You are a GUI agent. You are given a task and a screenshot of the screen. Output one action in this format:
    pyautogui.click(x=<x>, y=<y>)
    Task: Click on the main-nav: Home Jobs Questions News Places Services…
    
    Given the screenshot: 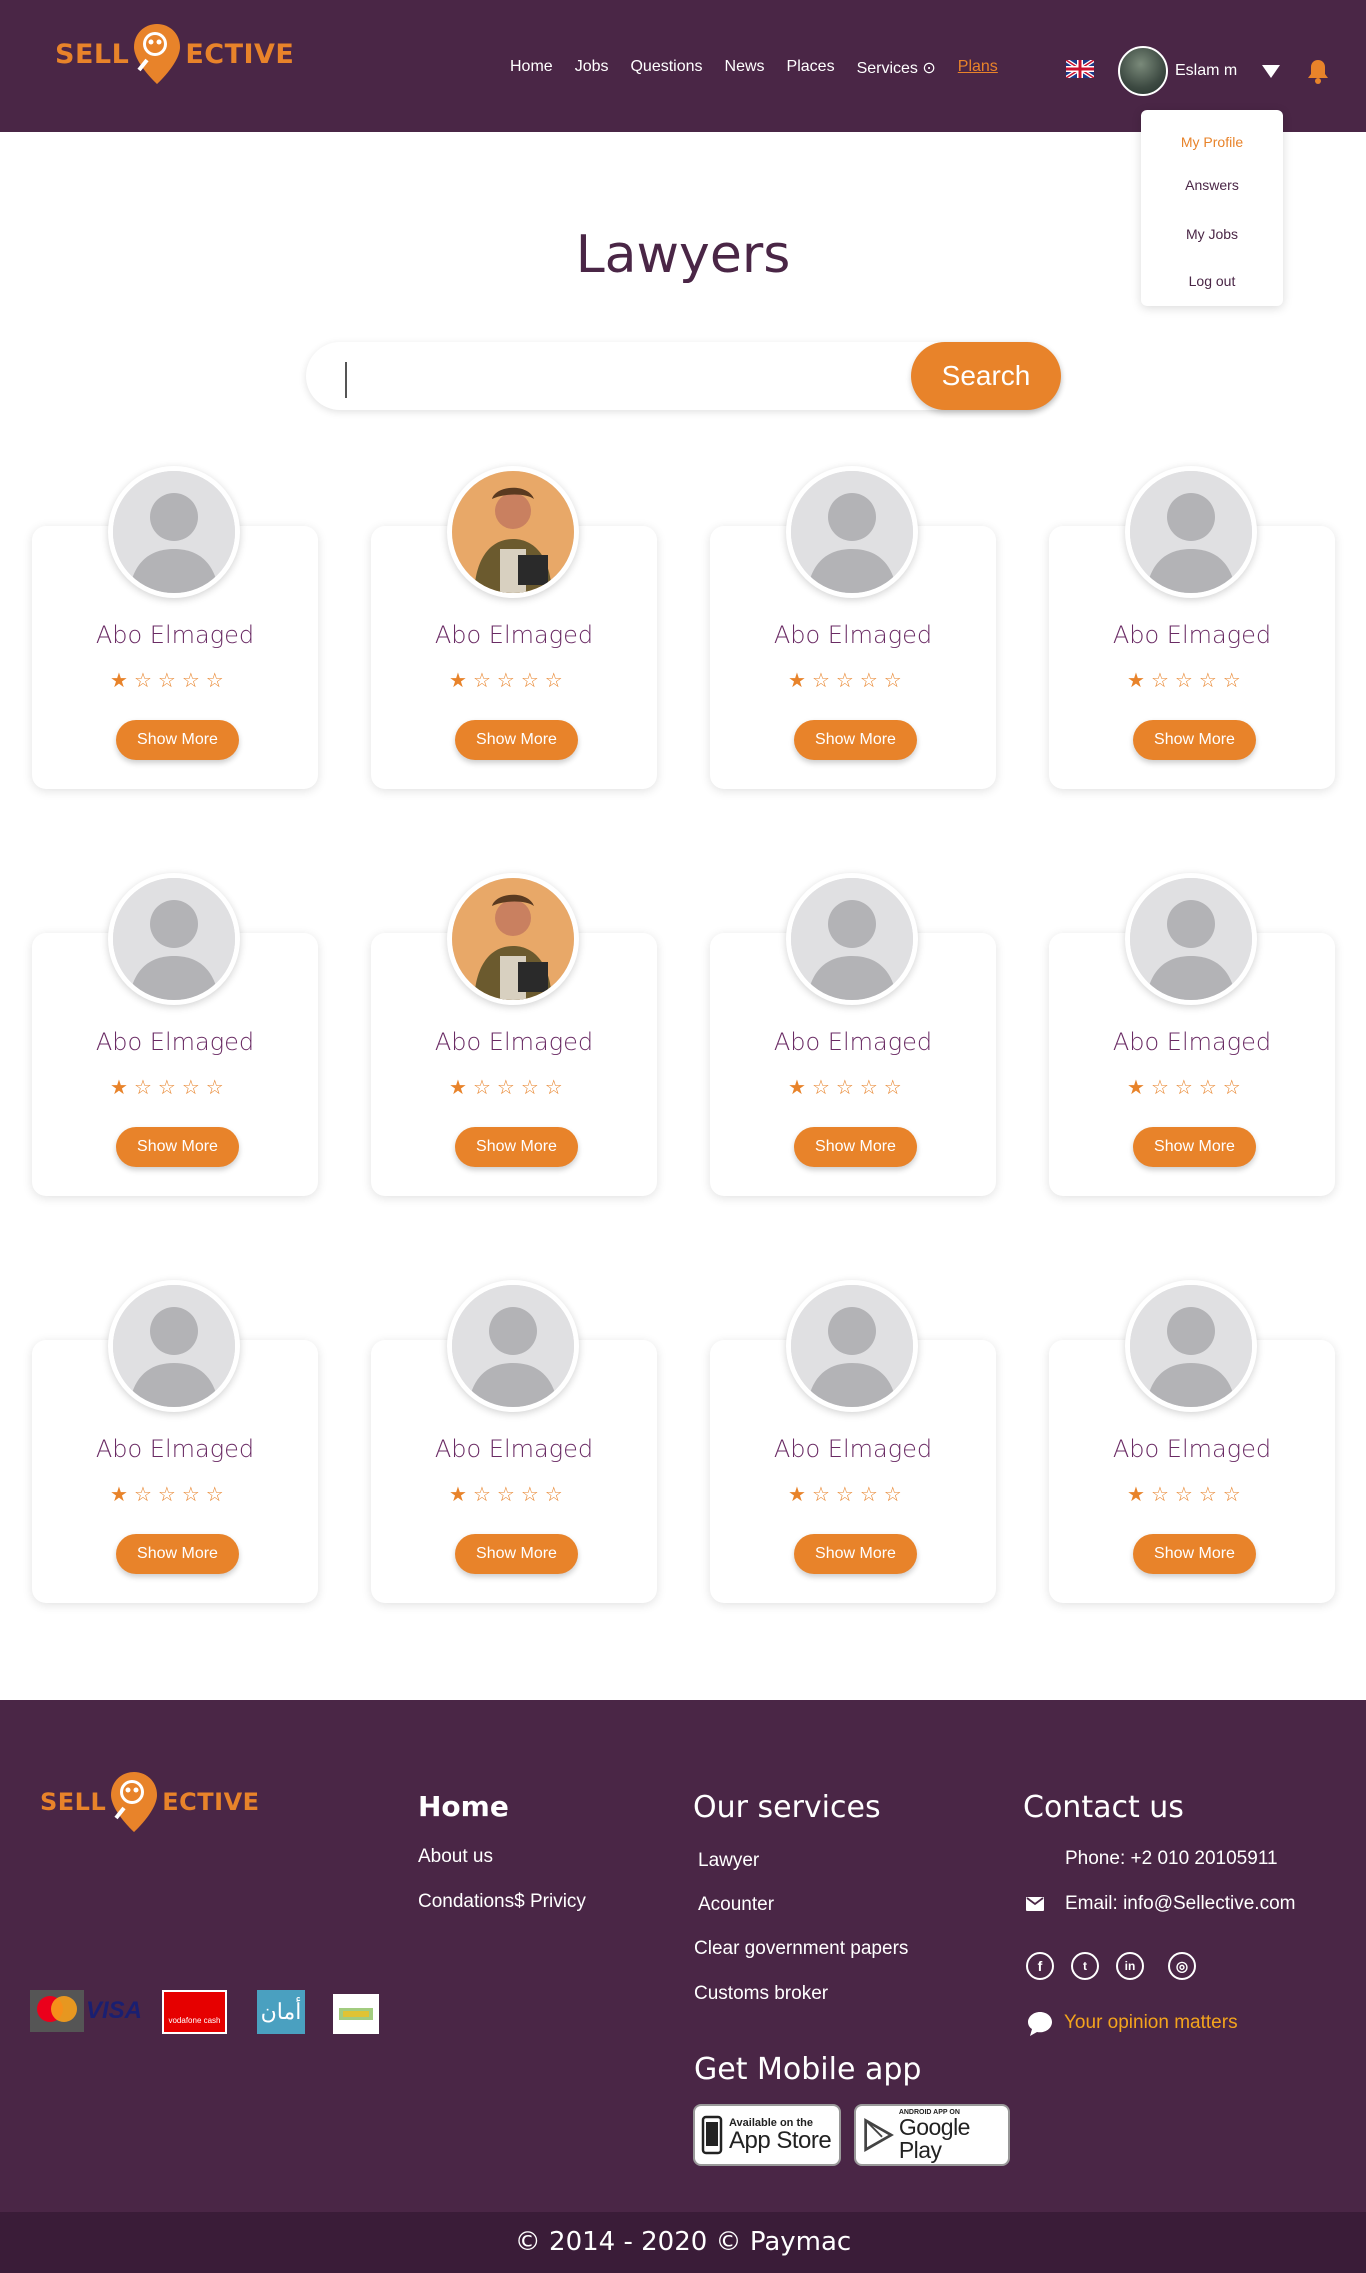 What is the action you would take?
    pyautogui.click(x=765, y=68)
    